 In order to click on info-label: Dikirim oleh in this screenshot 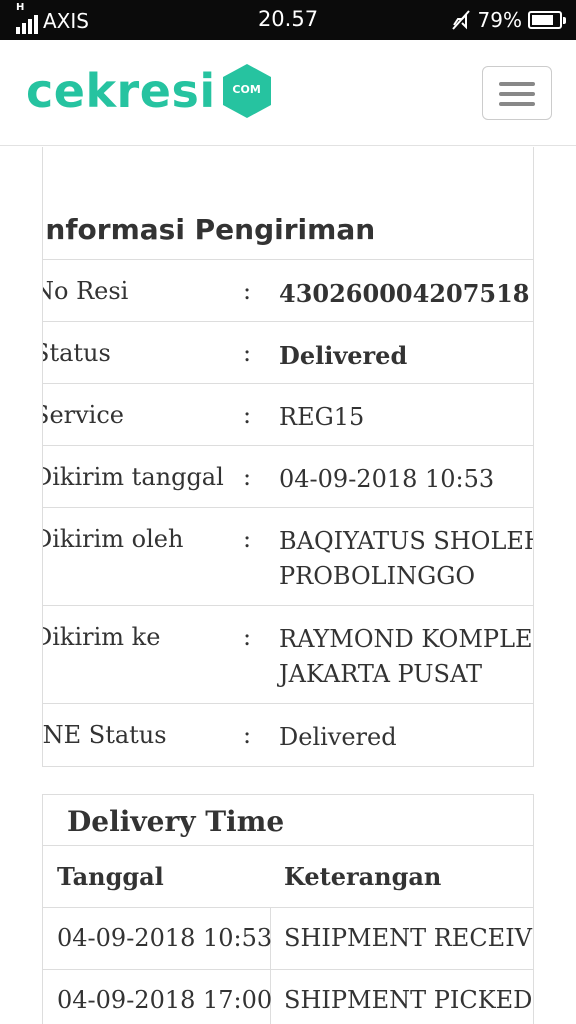, I will do `click(113, 539)`.